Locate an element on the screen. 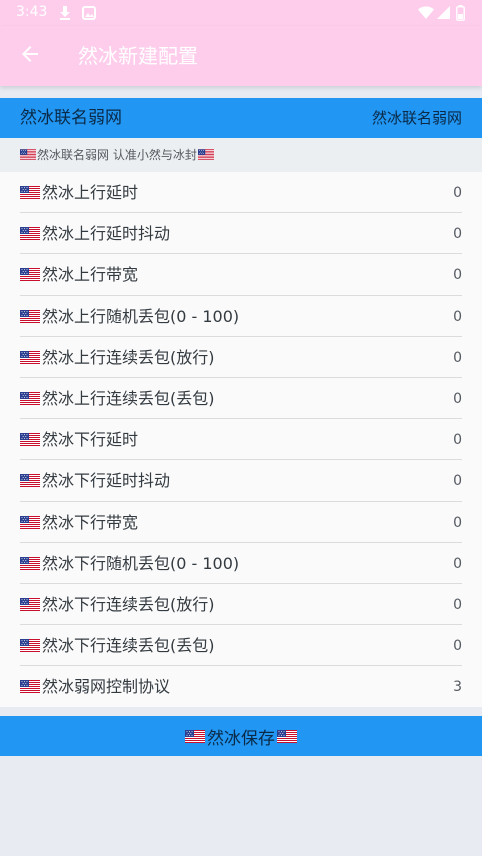 The height and width of the screenshot is (856, 482). setting-label-text: 然冰上行连续丢包(丢包) is located at coordinates (128, 398).